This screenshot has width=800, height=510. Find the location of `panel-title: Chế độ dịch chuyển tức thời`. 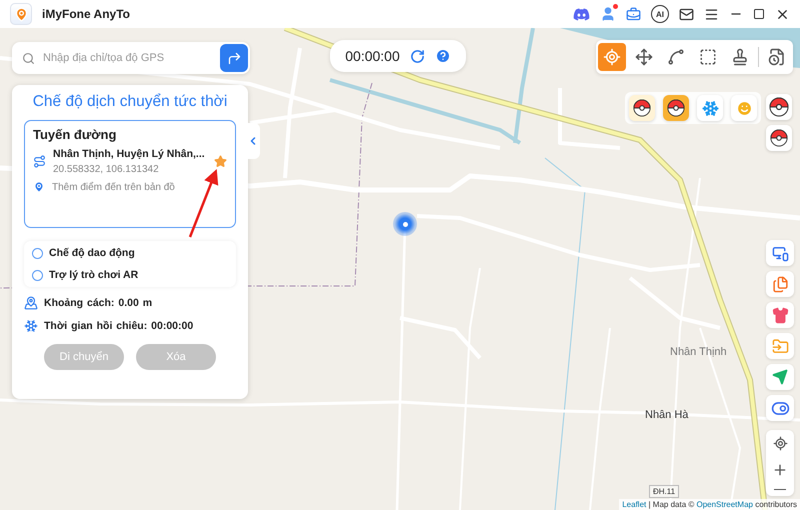

panel-title: Chế độ dịch chuyển tức thời is located at coordinates (130, 102).